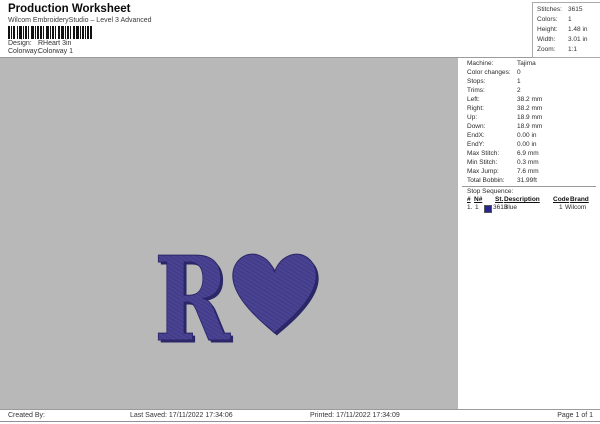  I want to click on colorway-value: Colorway 1, so click(55, 51).